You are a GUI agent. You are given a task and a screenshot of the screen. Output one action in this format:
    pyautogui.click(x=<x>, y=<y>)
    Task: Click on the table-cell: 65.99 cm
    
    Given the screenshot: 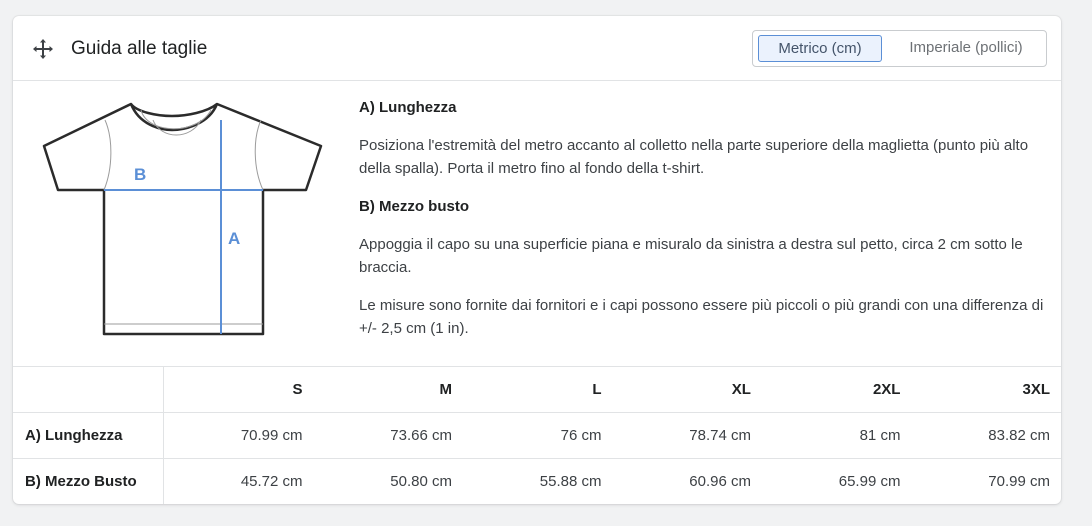 What is the action you would take?
    pyautogui.click(x=836, y=481)
    